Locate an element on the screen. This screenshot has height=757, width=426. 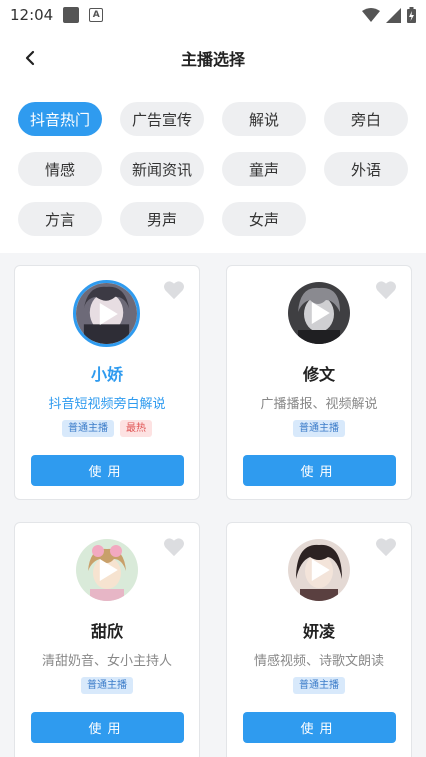
notification-icon is located at coordinates (71, 15).